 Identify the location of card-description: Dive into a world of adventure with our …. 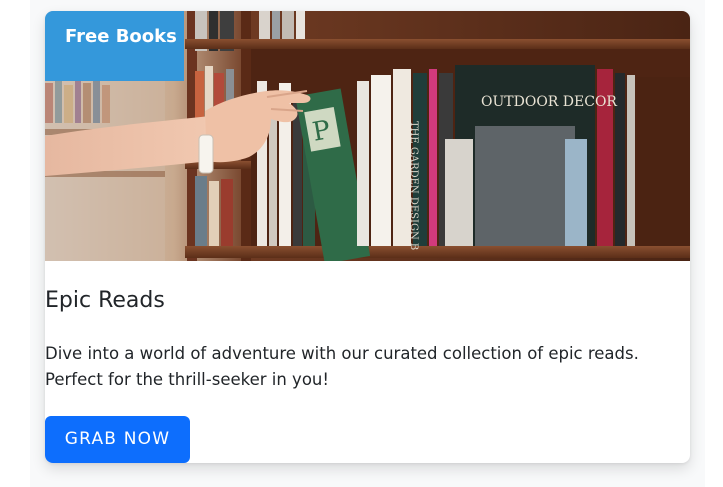
(342, 366).